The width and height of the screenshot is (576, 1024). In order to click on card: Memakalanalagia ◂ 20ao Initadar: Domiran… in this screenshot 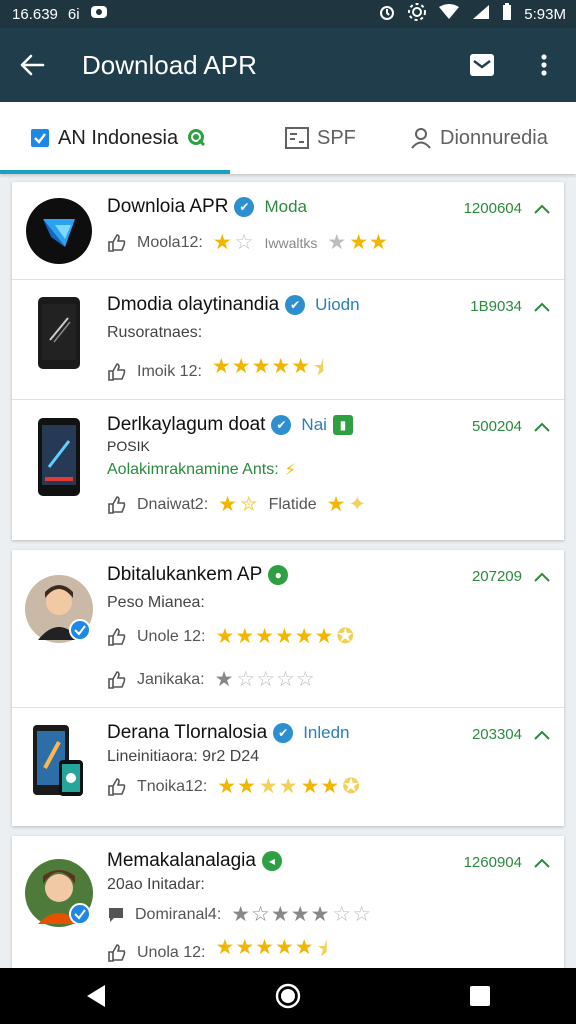, I will do `click(288, 906)`.